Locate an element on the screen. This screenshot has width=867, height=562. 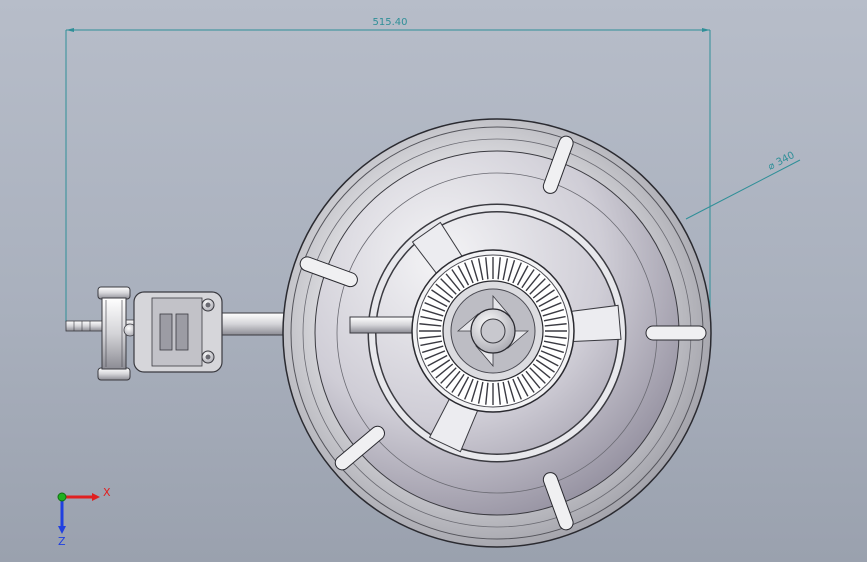
diameter-dimension: ⌀ 340 is located at coordinates (743, 185).